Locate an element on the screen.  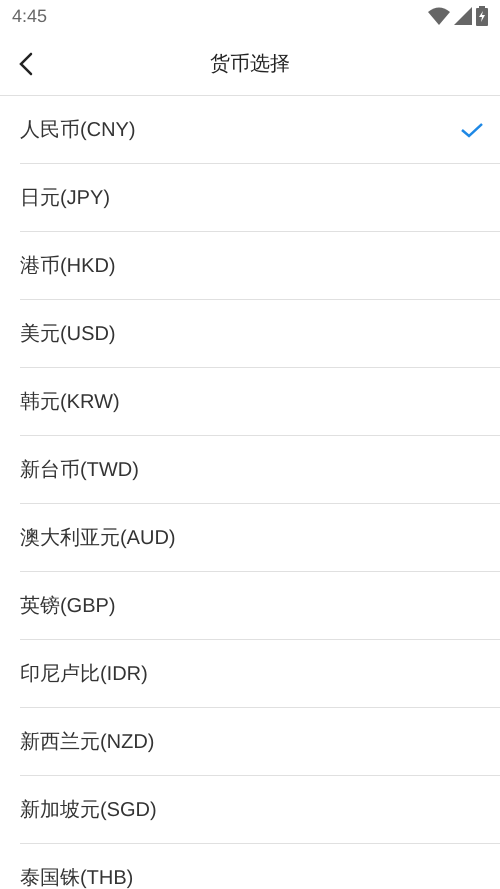
currency-label: 英镑(GBP) is located at coordinates (68, 606).